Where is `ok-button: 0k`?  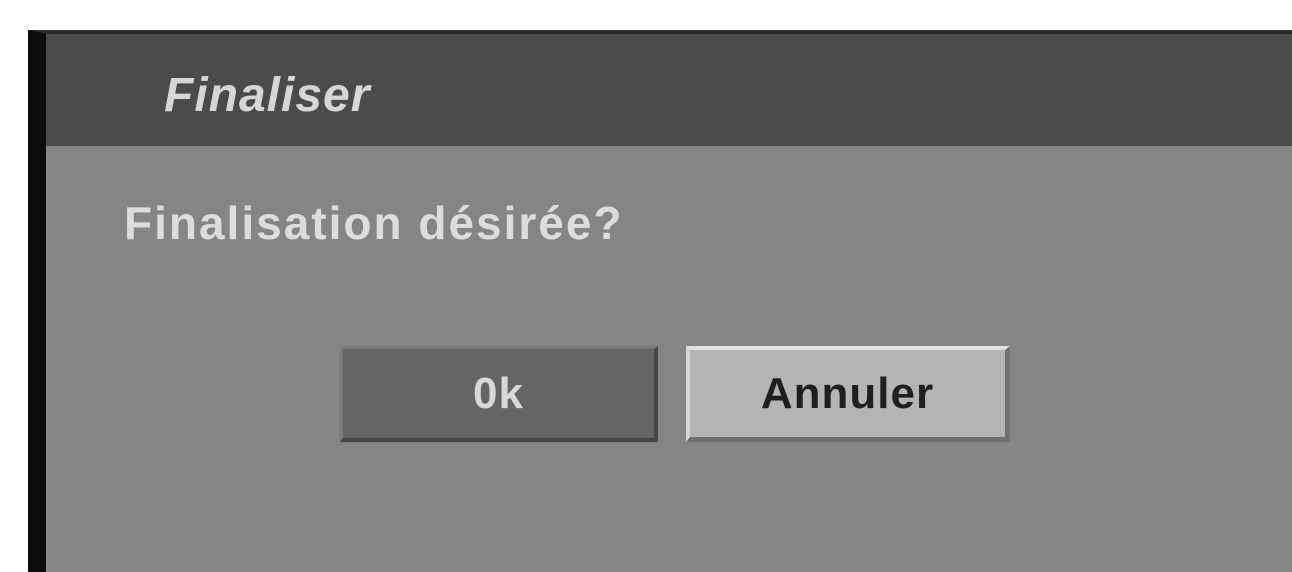
ok-button: 0k is located at coordinates (499, 394).